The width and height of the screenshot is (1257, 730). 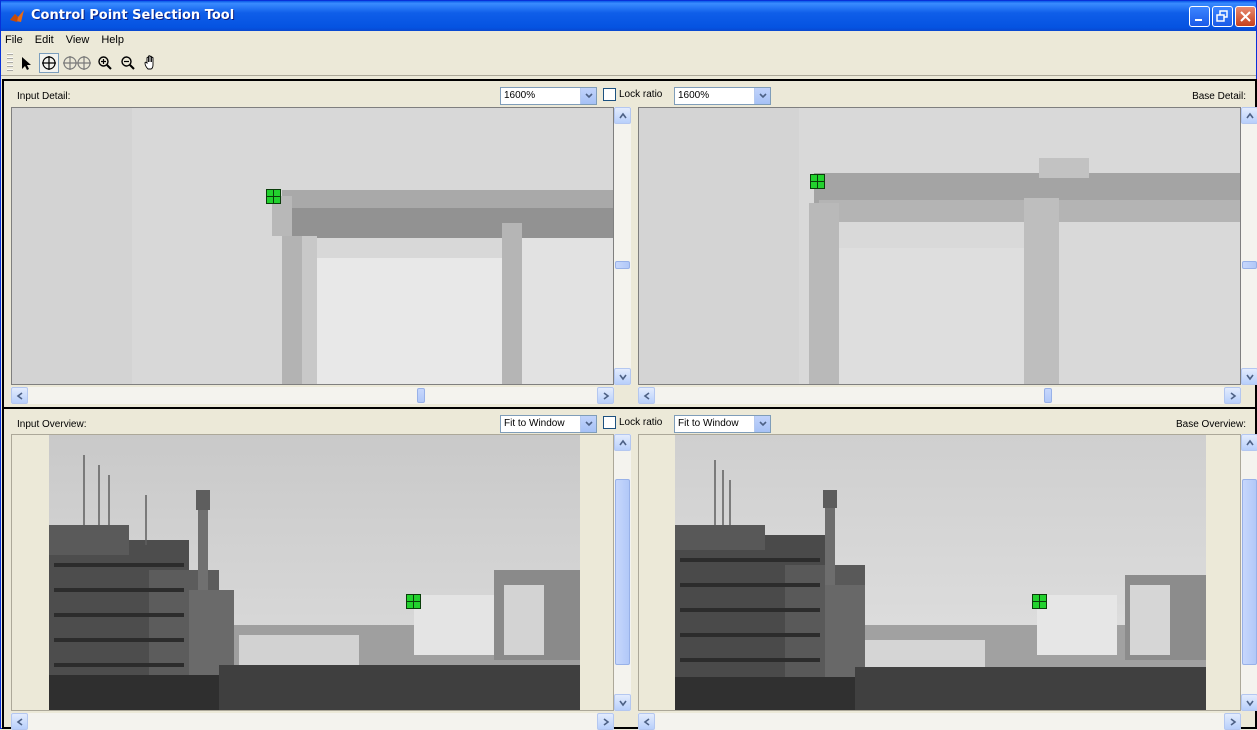 I want to click on restore-icon, so click(x=1222, y=16).